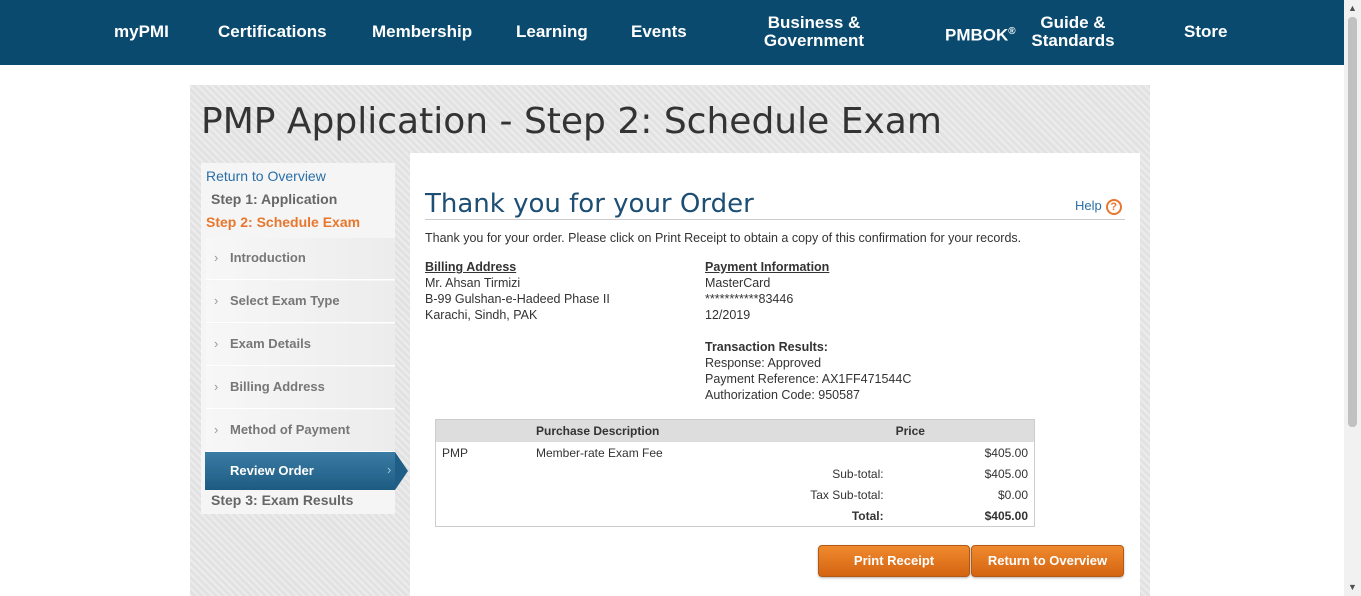 This screenshot has height=596, width=1361. What do you see at coordinates (894, 561) in the screenshot?
I see `print-receipt-button: Print Receipt` at bounding box center [894, 561].